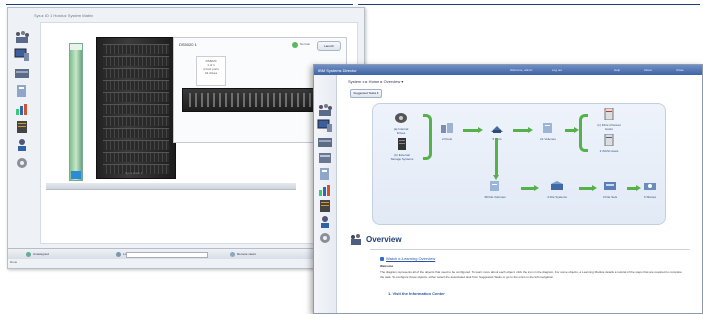 This screenshot has width=703, height=314. I want to click on share-icon, so click(650, 186).